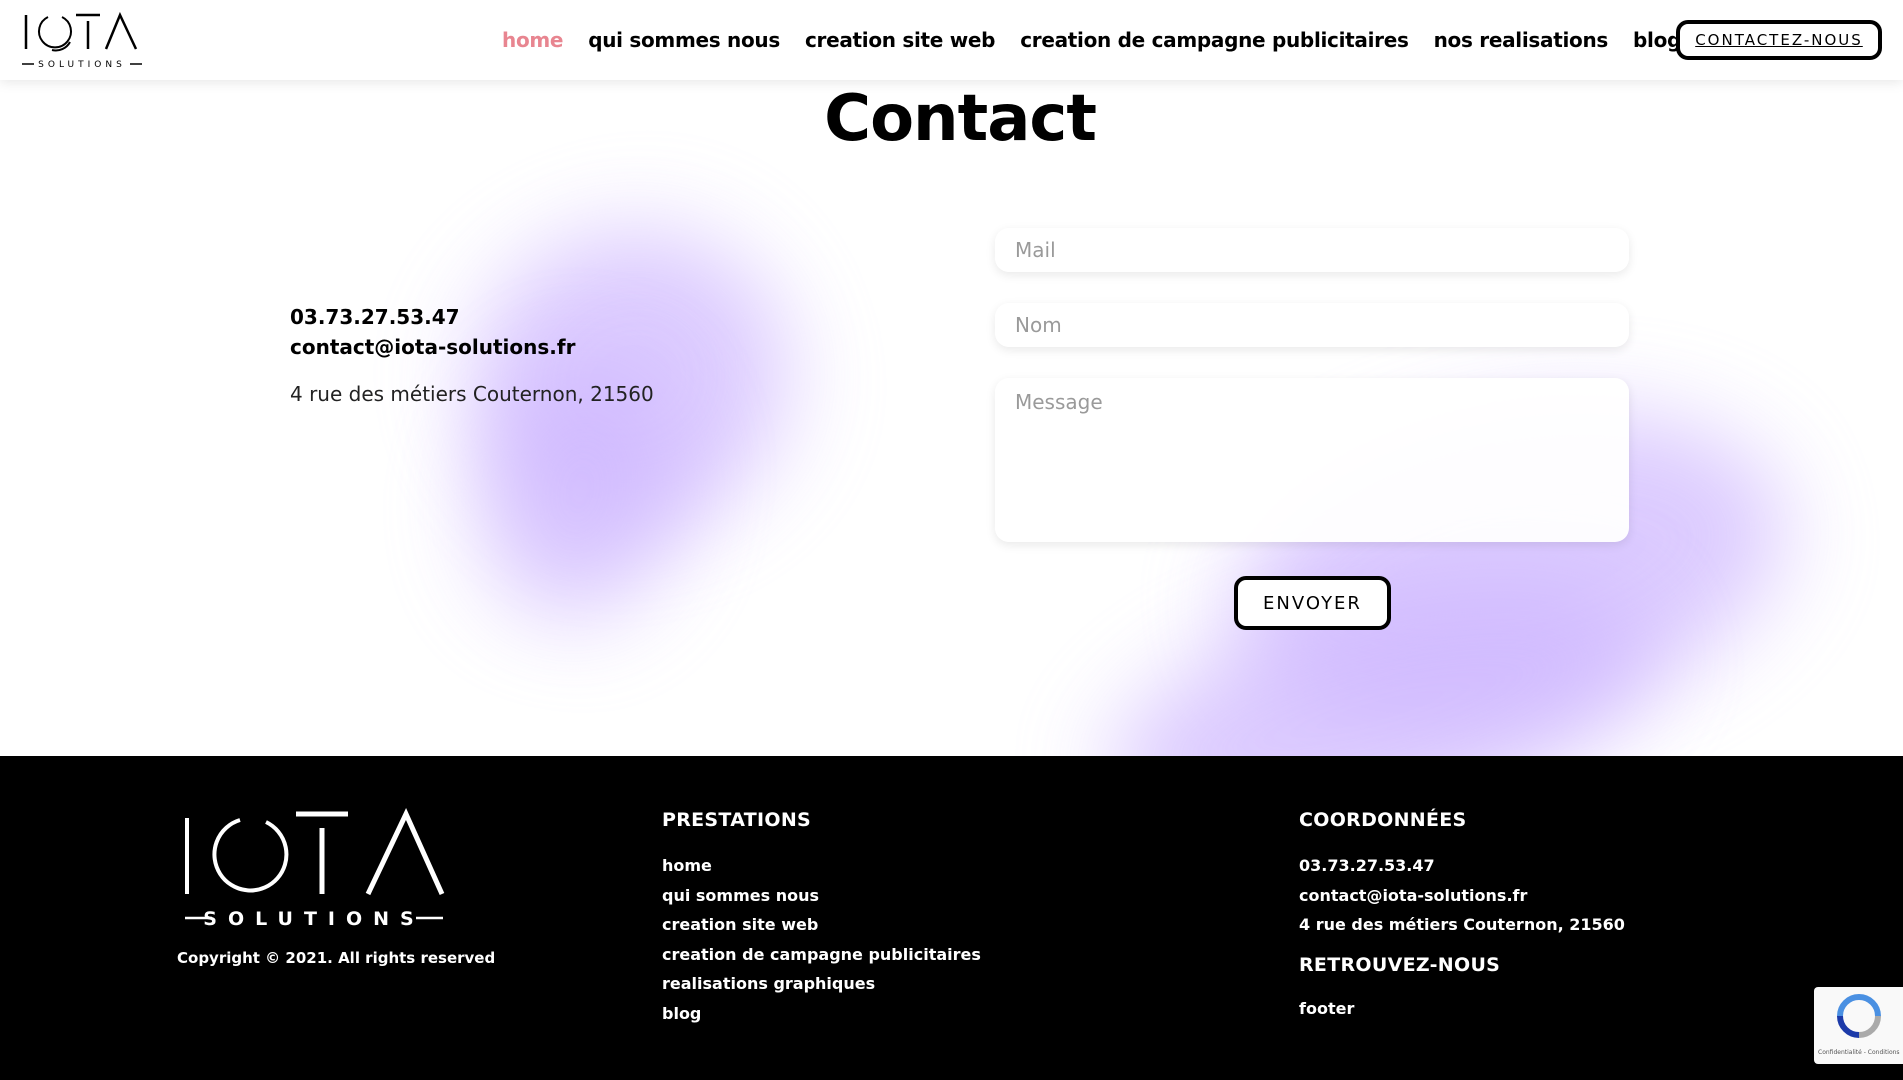  Describe the element at coordinates (336, 958) in the screenshot. I see `copyright: Copyright © 2021. All rights reserved` at that location.